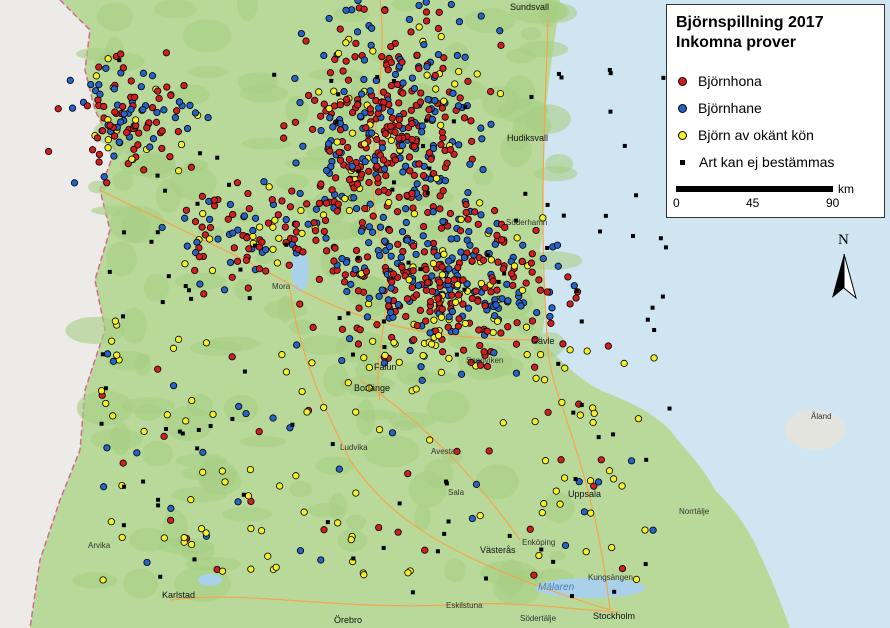 The height and width of the screenshot is (628, 890). What do you see at coordinates (556, 587) in the screenshot?
I see `lake-label-malaren: Mälaren` at bounding box center [556, 587].